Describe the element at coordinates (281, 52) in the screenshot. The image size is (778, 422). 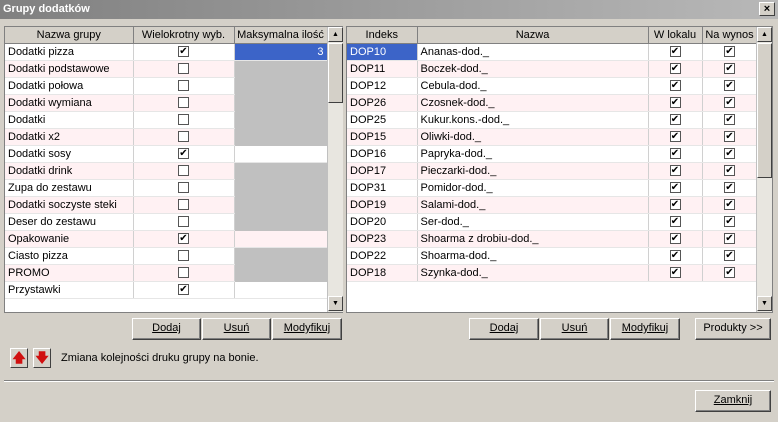
I see `max-quantity-cell: 3` at that location.